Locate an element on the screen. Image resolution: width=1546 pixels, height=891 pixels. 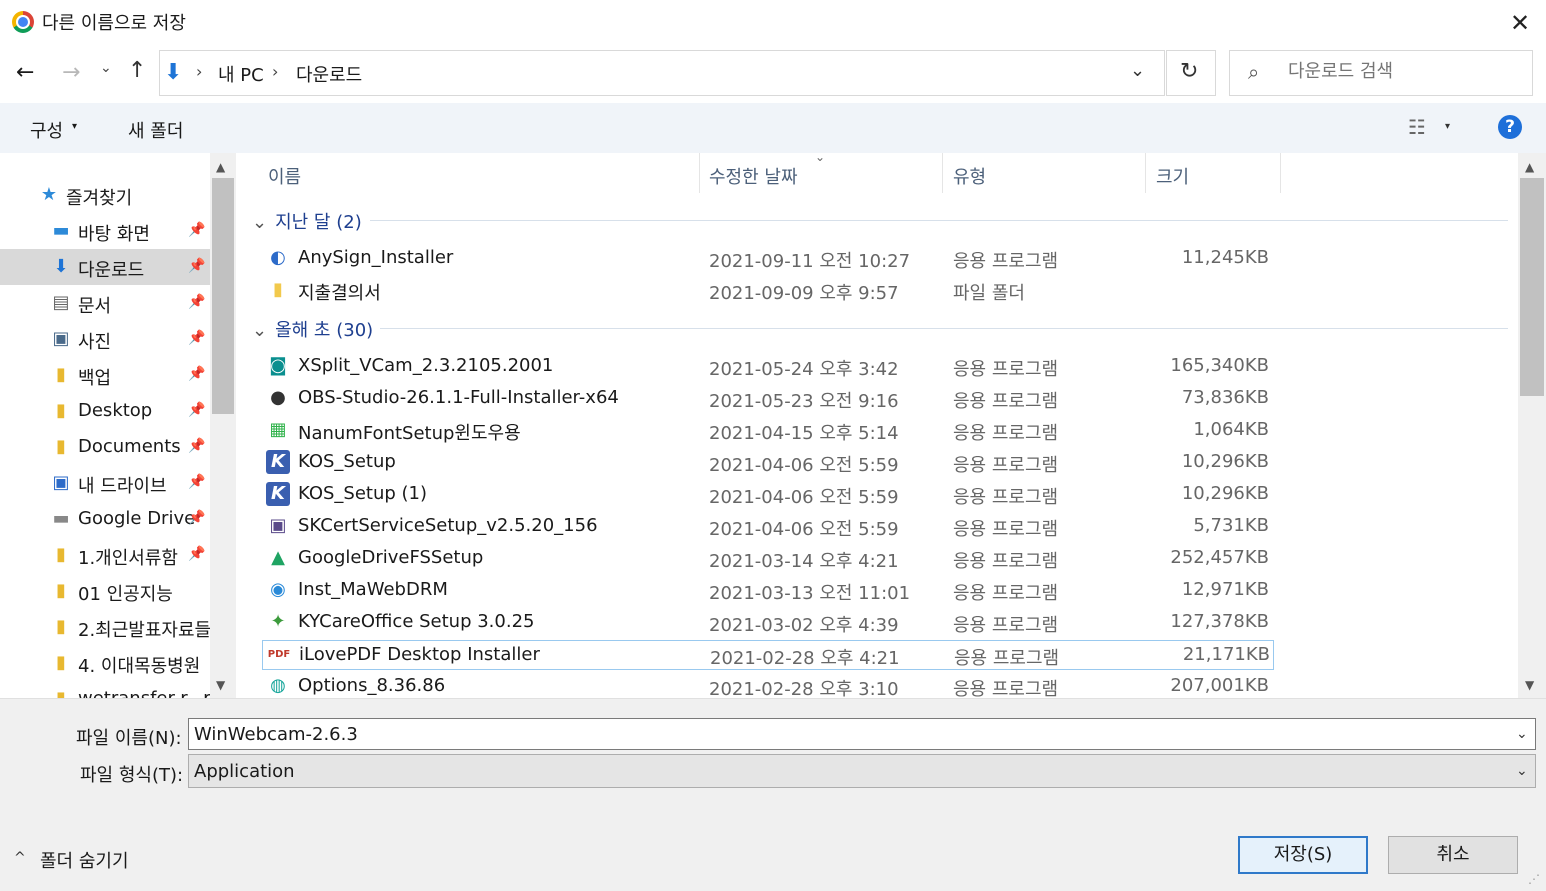
view-options-icon: ☷ is located at coordinates (1417, 127).